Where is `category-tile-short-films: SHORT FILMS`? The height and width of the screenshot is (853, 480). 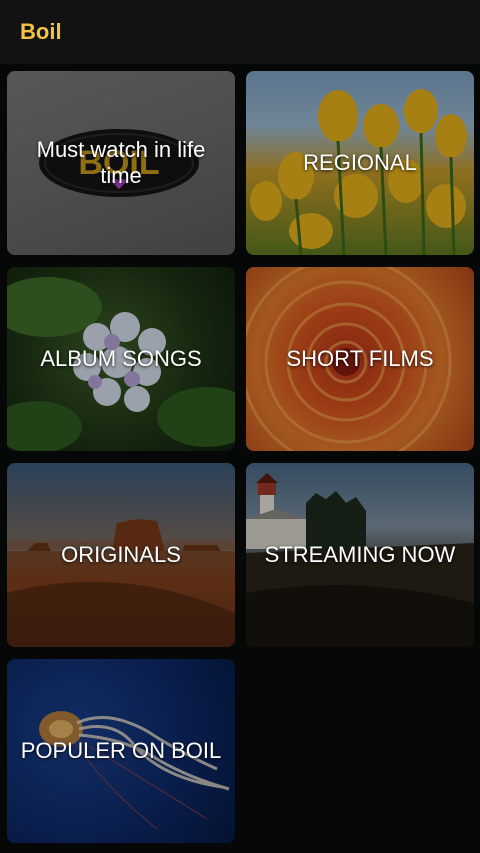
category-tile-short-films: SHORT FILMS is located at coordinates (360, 359).